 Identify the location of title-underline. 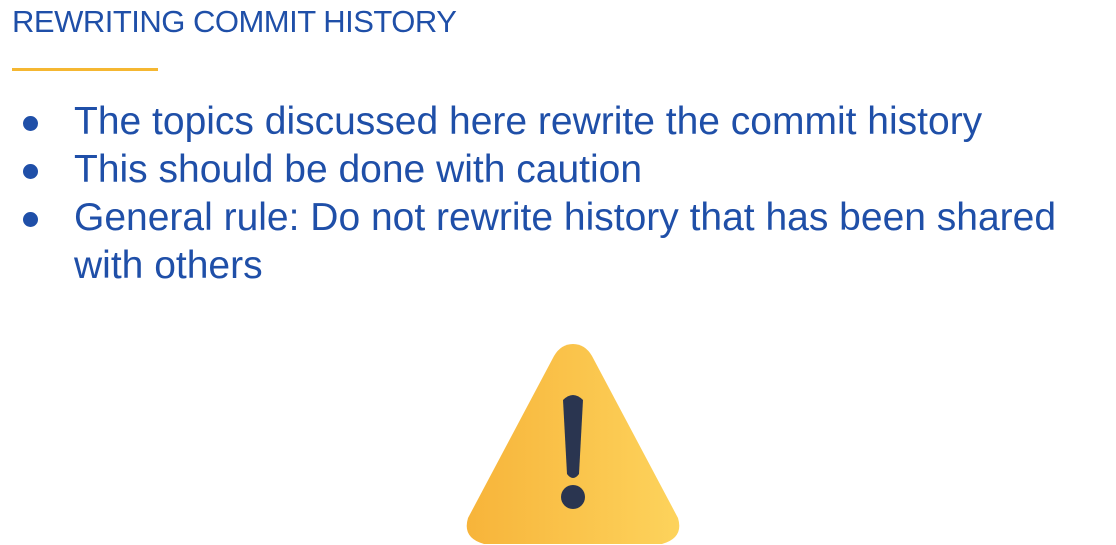
(85, 69).